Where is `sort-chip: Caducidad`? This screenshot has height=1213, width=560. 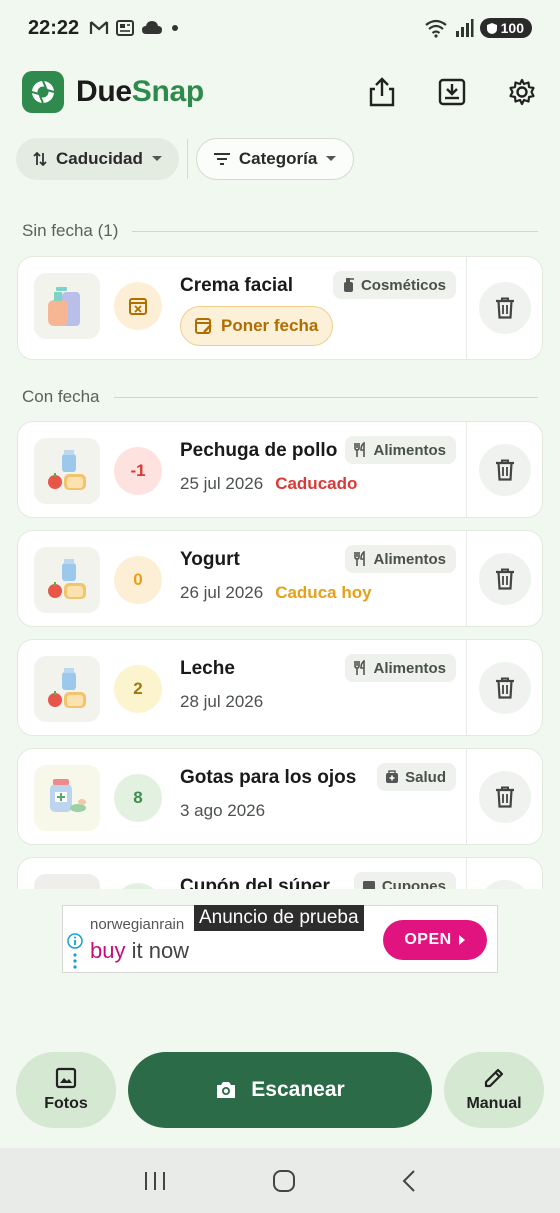
sort-chip: Caducidad is located at coordinates (97, 159).